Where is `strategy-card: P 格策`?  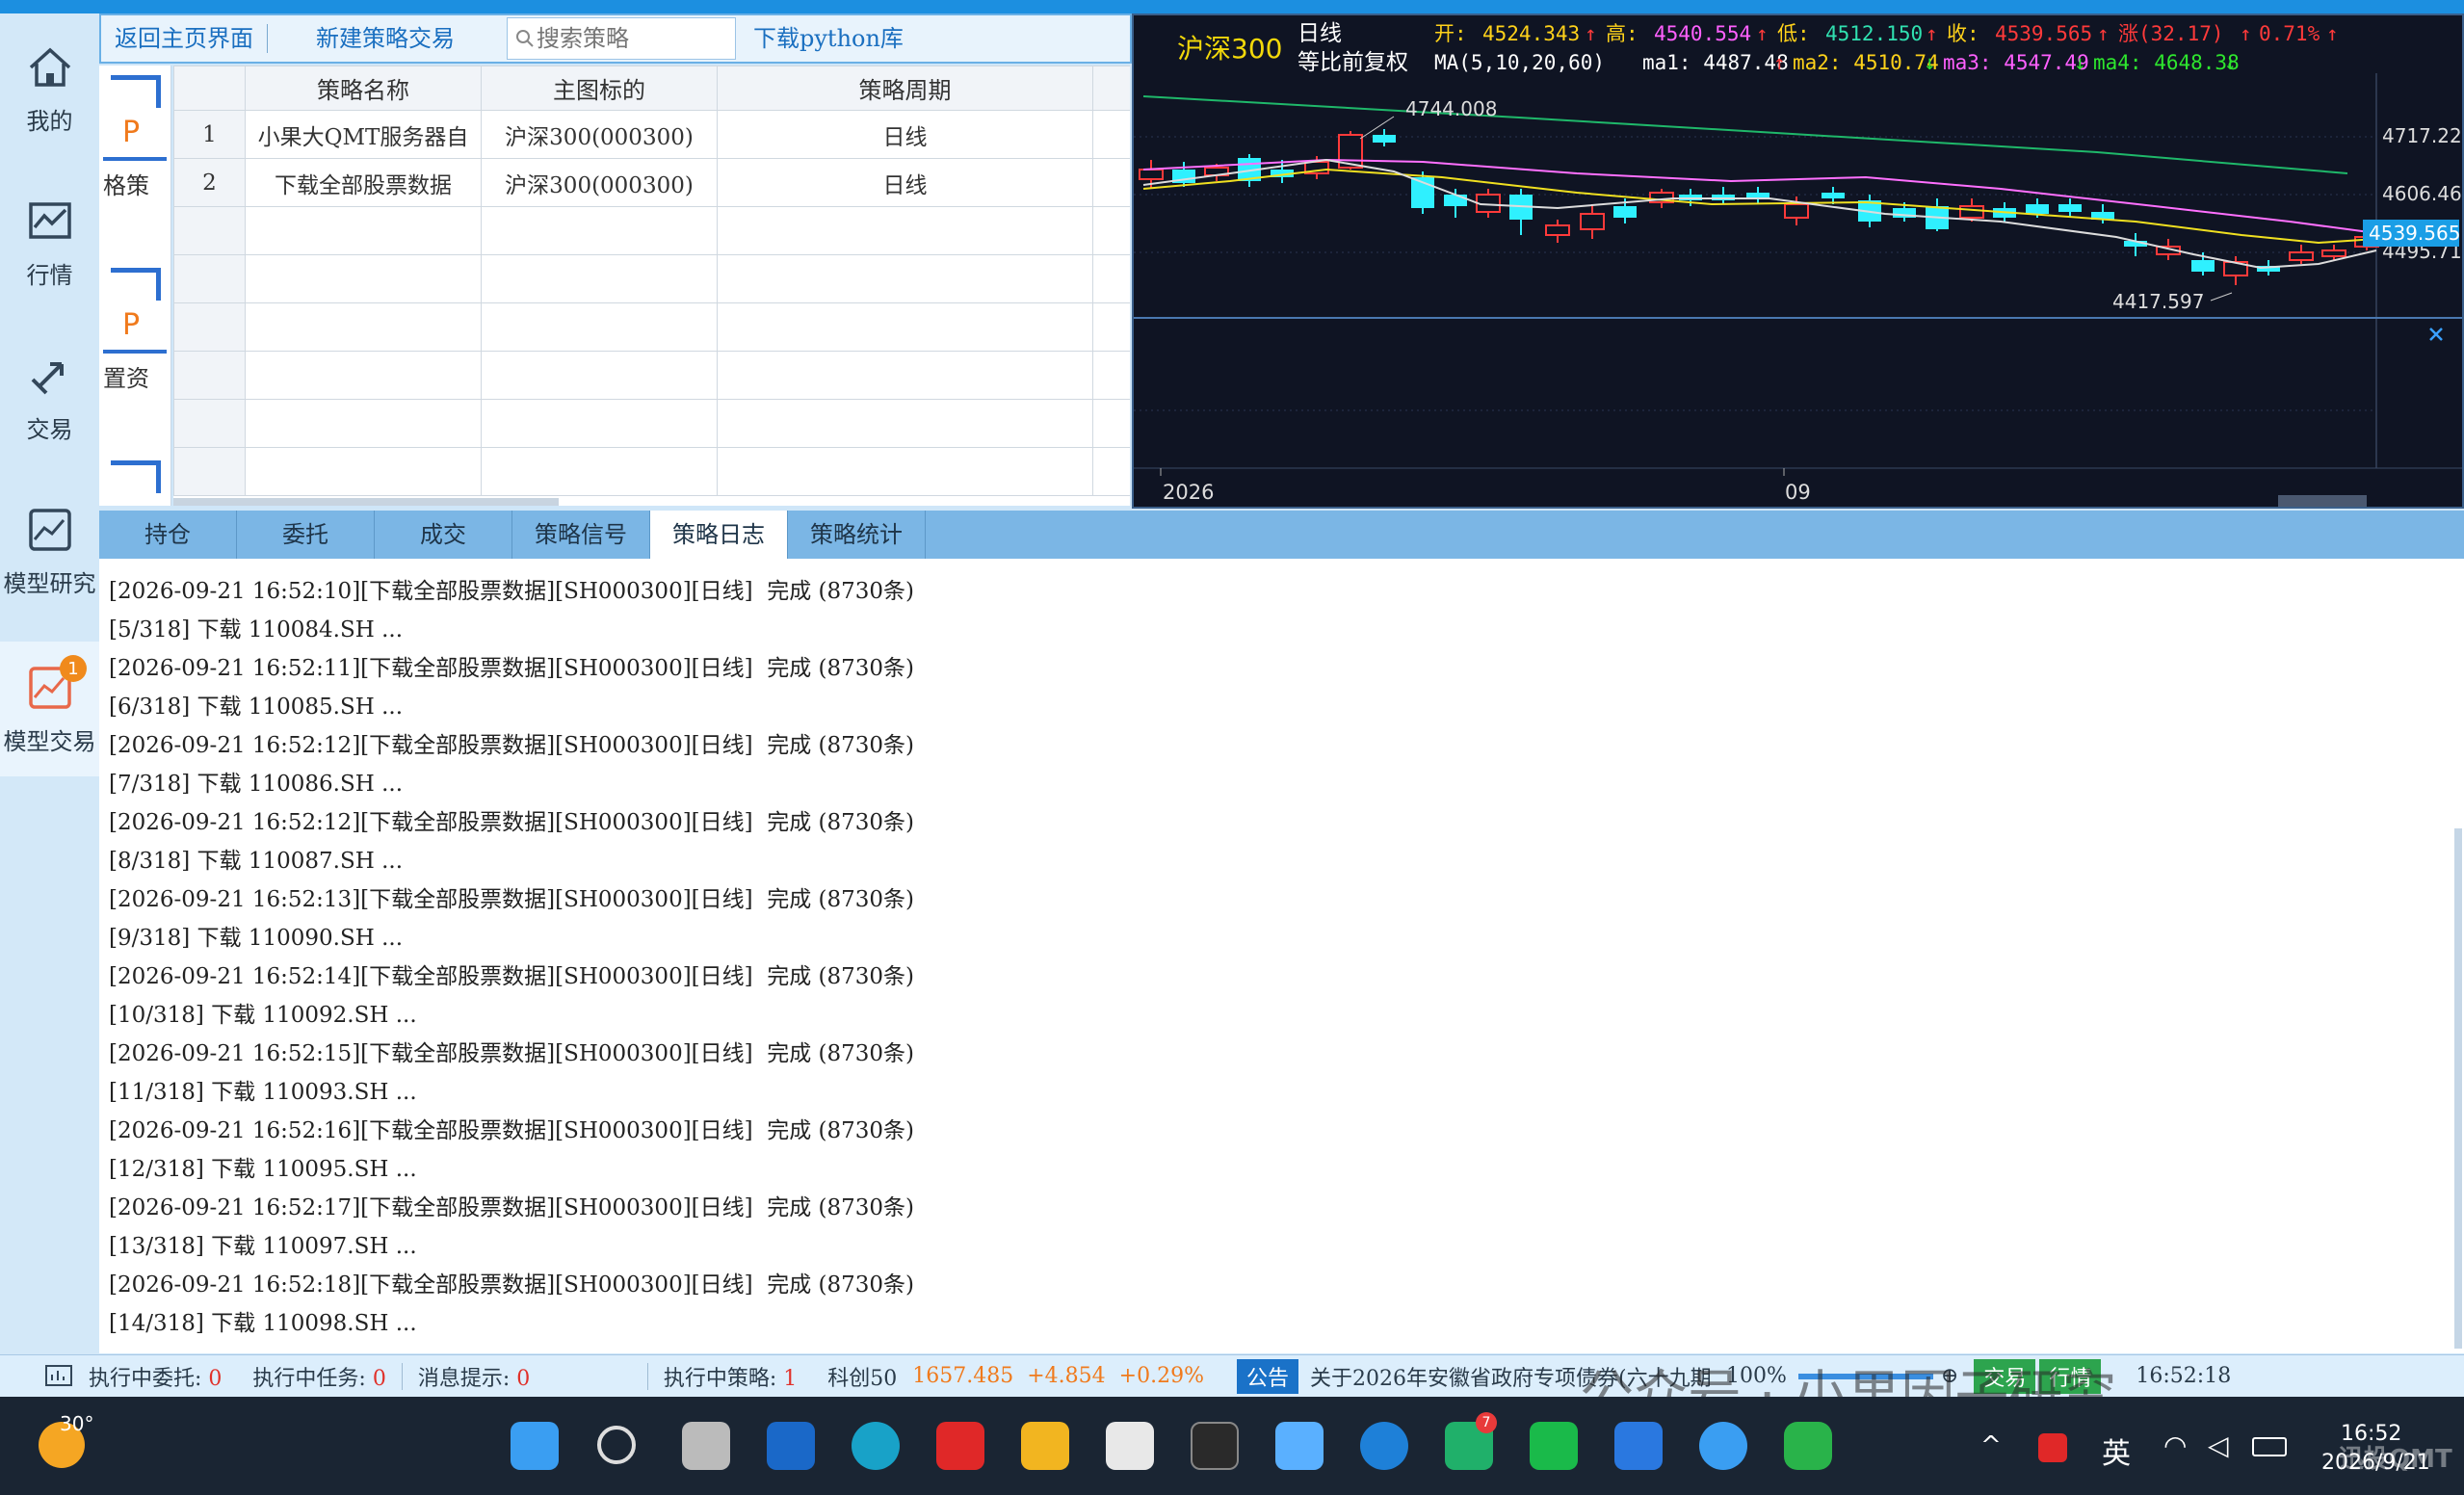 strategy-card: P 格策 is located at coordinates (135, 137).